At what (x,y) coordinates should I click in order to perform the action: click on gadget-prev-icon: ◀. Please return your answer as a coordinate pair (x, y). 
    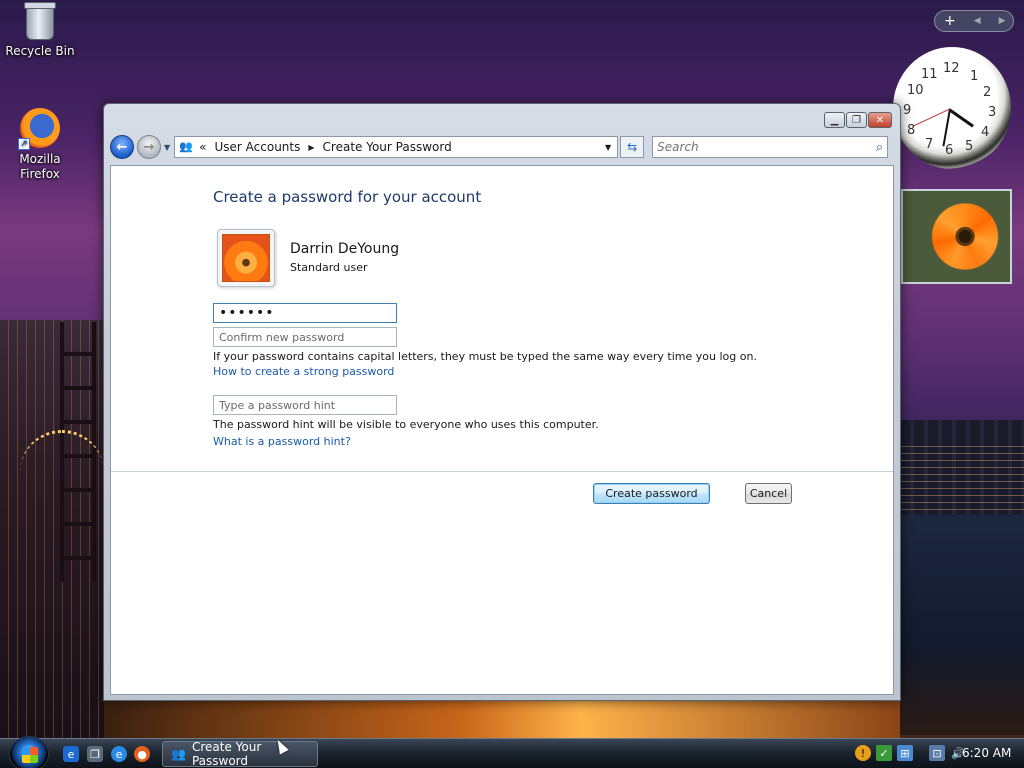
    Looking at the image, I should click on (977, 21).